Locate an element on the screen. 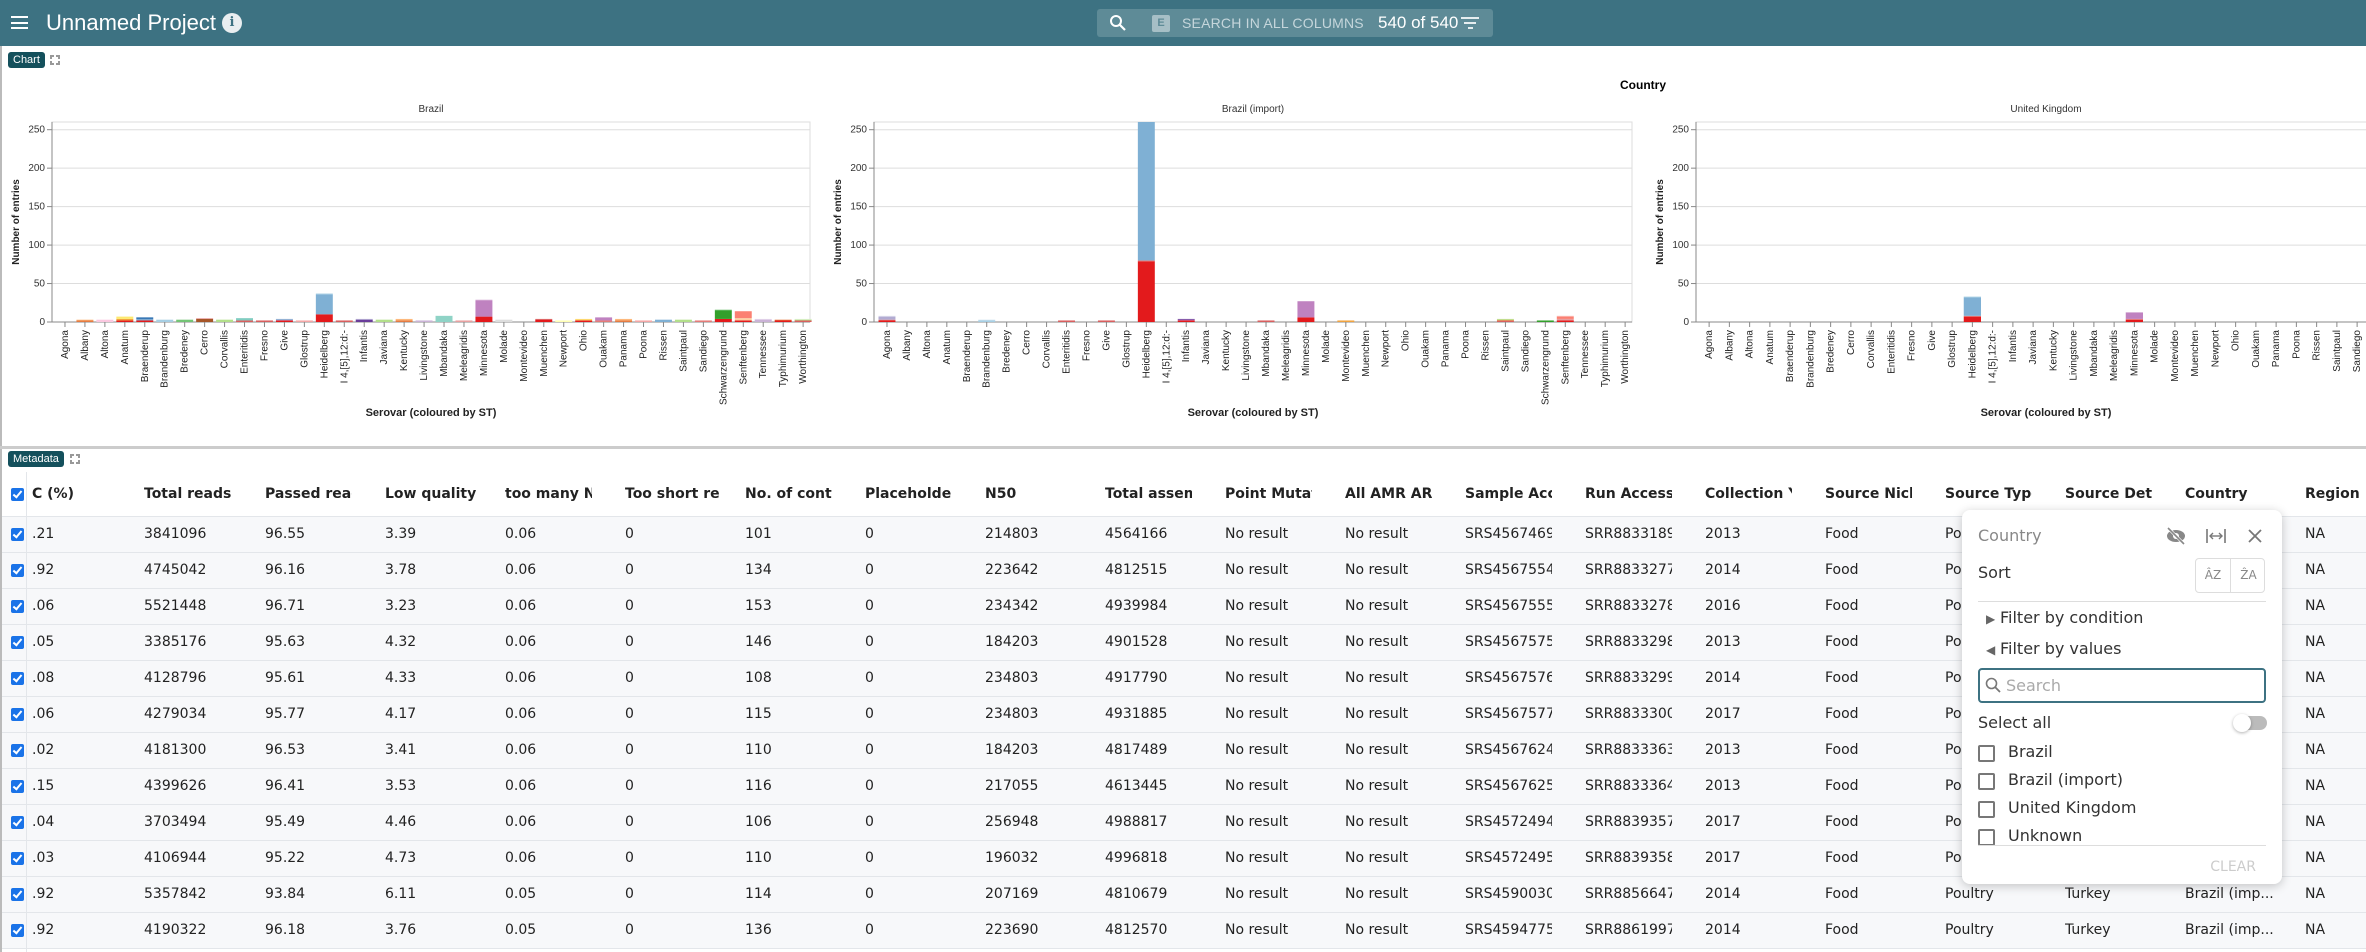 The image size is (2366, 952). table-cell: 93.84 is located at coordinates (285, 894).